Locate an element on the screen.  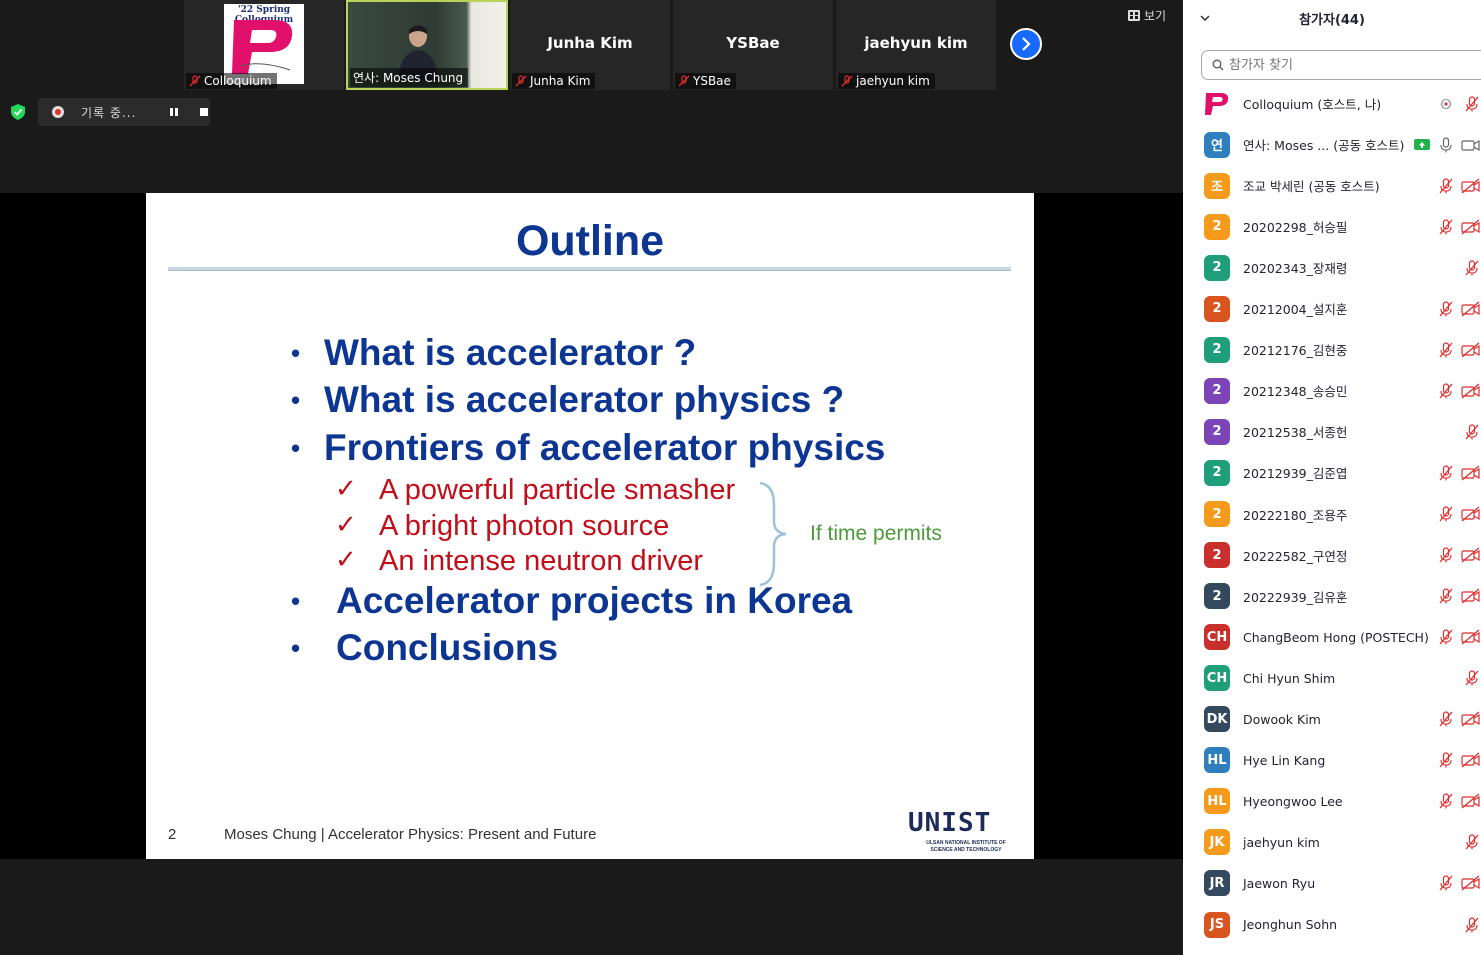
avatar: JR is located at coordinates (1217, 883).